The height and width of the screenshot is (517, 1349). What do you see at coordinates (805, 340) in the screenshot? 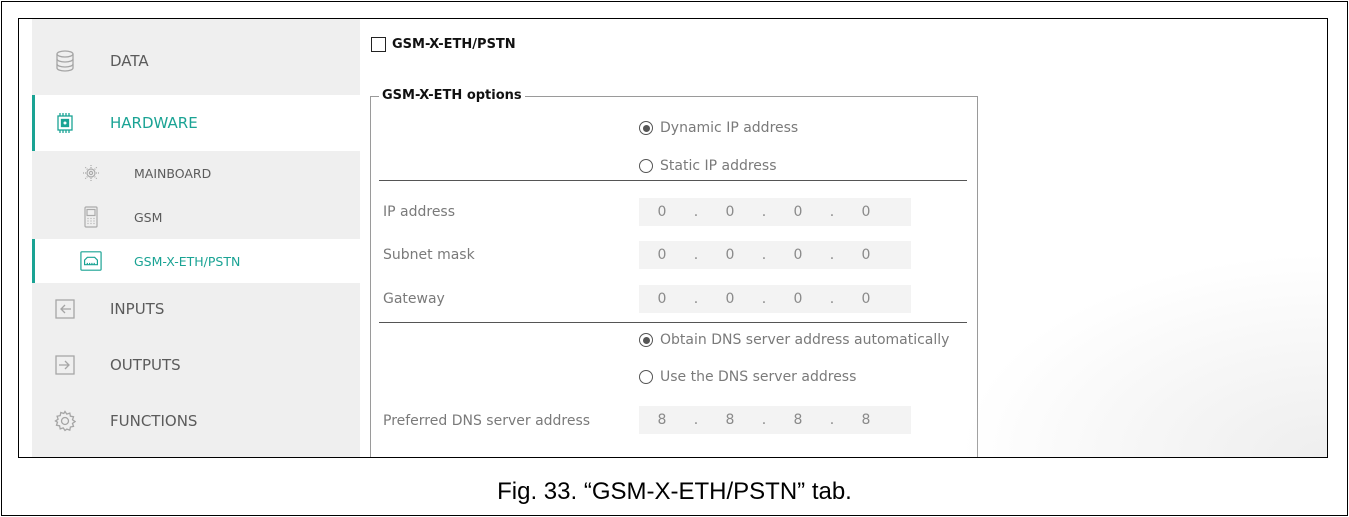
I see `auto-dns-label: Obtain DNS server address automatically` at bounding box center [805, 340].